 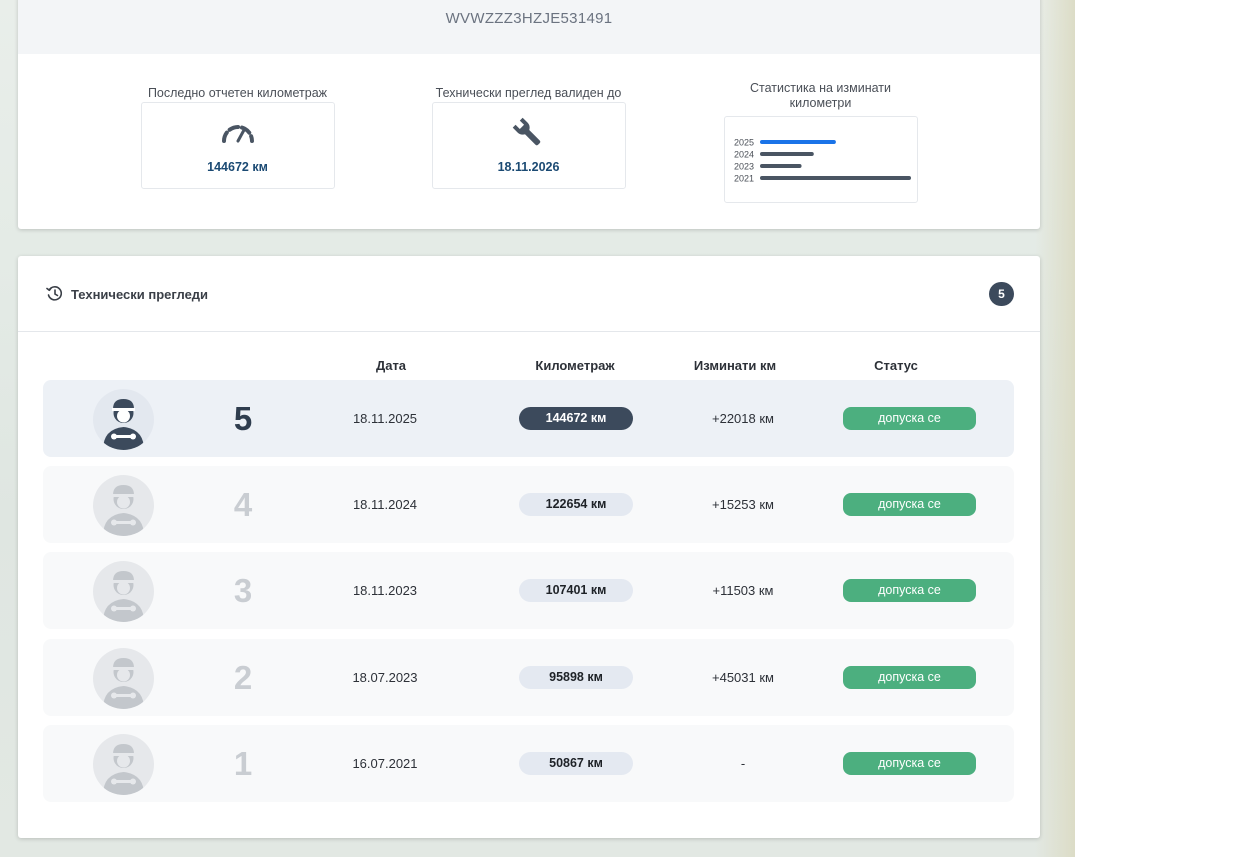 What do you see at coordinates (237, 167) in the screenshot?
I see `mileage-stat-value: 144672 км` at bounding box center [237, 167].